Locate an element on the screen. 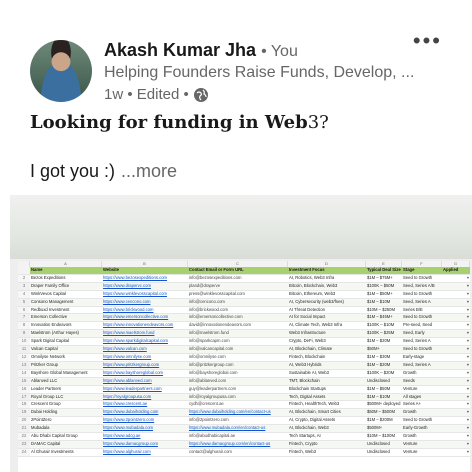  cell-stage: Series A+ is located at coordinates (422, 405).